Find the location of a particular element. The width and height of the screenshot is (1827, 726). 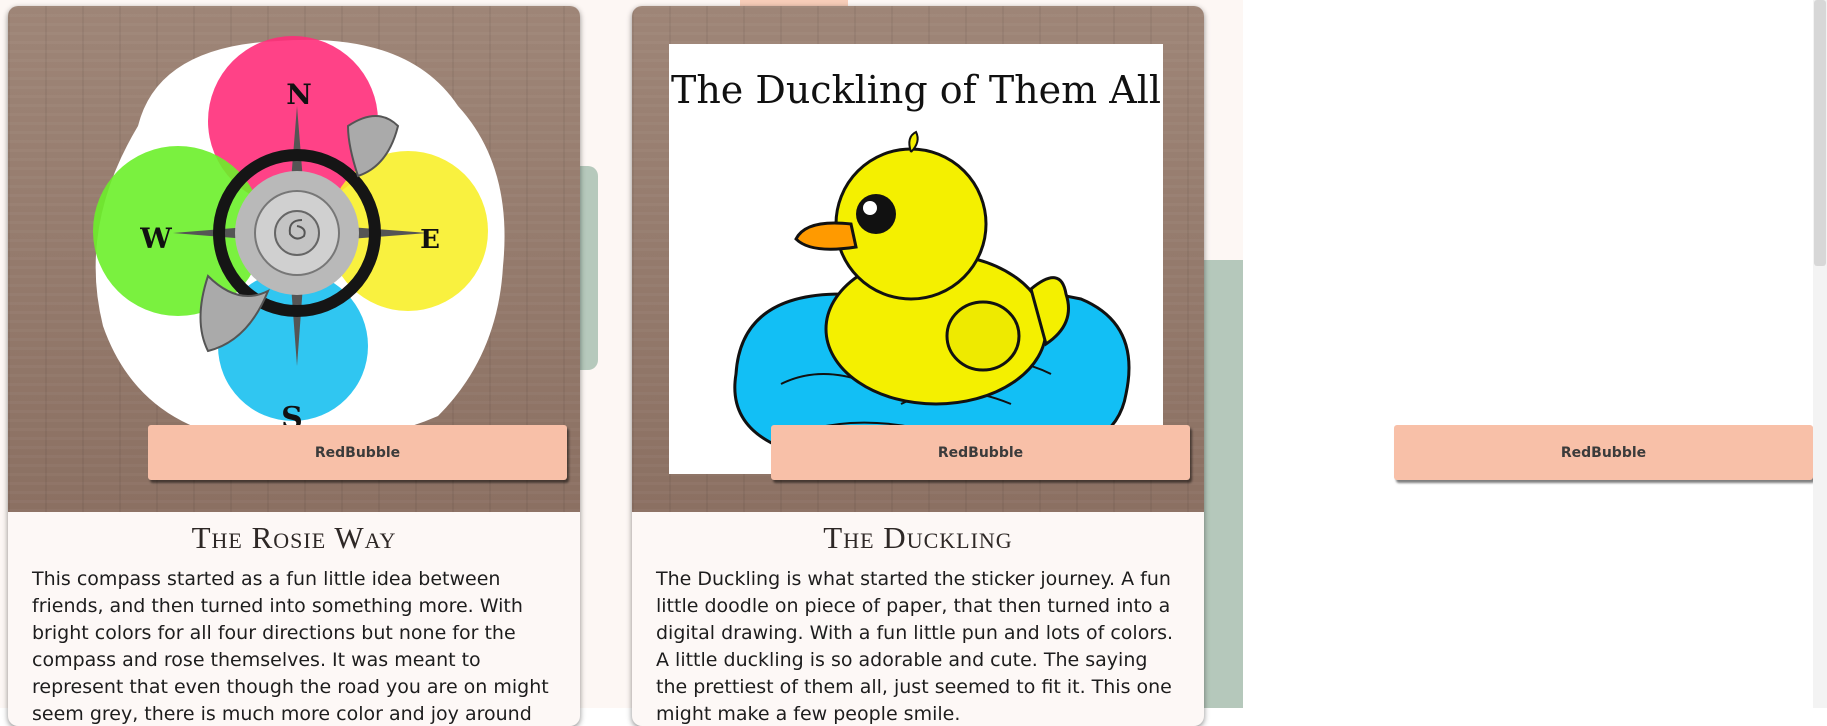

svg-text: N is located at coordinates (299, 94).